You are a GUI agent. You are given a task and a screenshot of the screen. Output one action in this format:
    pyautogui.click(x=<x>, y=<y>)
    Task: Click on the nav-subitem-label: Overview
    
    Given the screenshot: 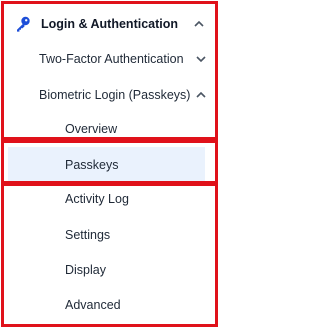 What is the action you would take?
    pyautogui.click(x=91, y=129)
    